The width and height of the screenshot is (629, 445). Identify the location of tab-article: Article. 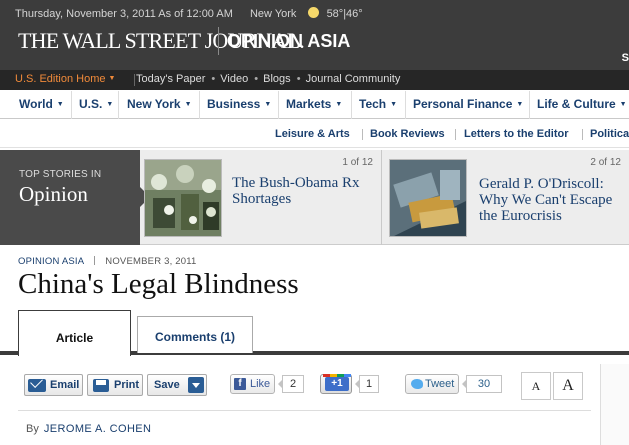
(74, 333).